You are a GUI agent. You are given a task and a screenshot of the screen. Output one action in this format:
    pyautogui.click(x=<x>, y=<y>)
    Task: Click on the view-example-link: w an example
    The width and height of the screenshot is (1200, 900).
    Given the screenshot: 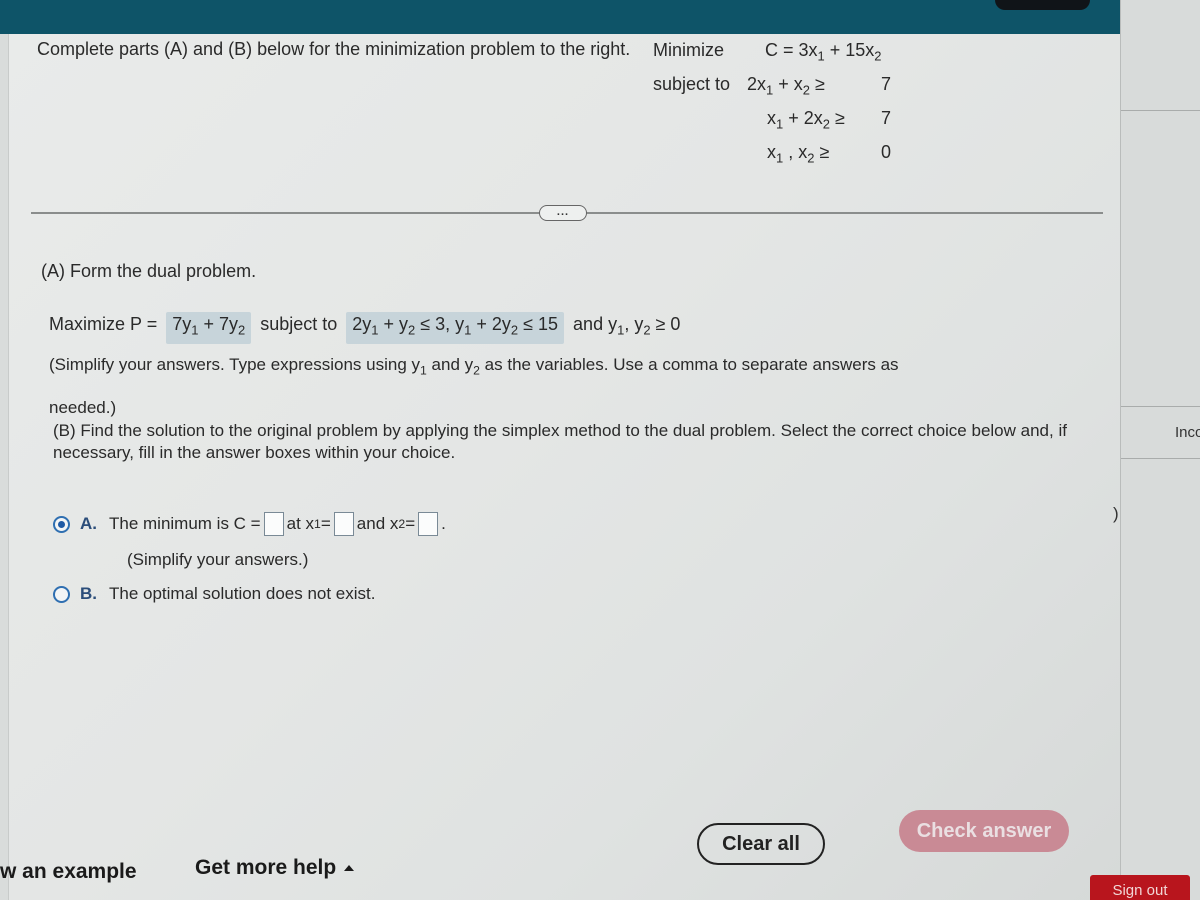 What is the action you would take?
    pyautogui.click(x=68, y=872)
    